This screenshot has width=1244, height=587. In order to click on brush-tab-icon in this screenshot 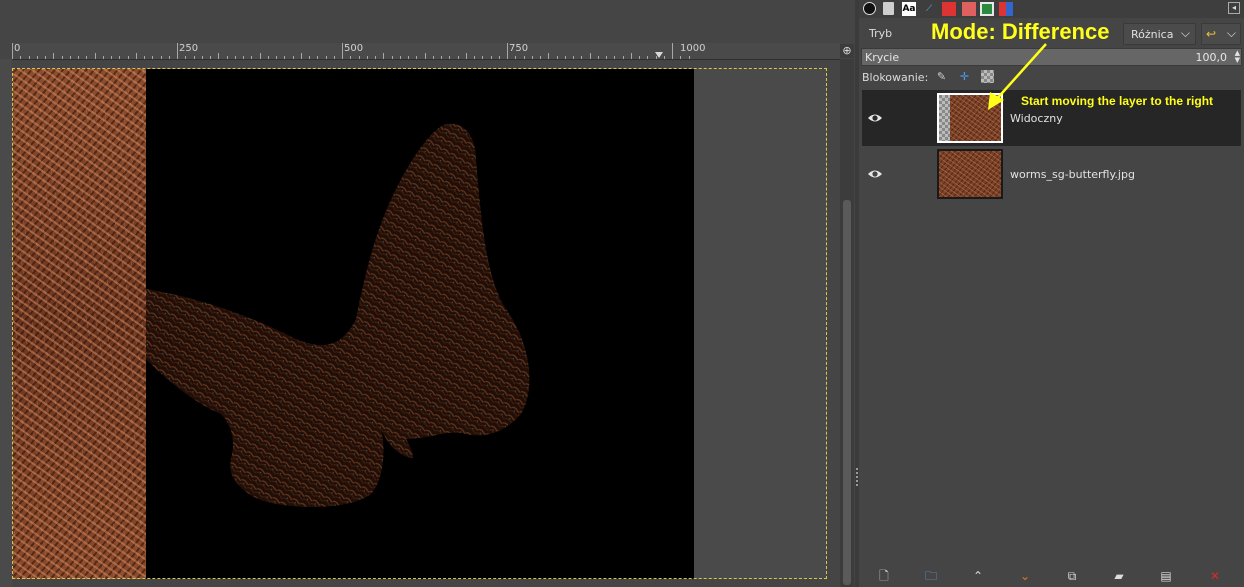, I will do `click(869, 8)`.